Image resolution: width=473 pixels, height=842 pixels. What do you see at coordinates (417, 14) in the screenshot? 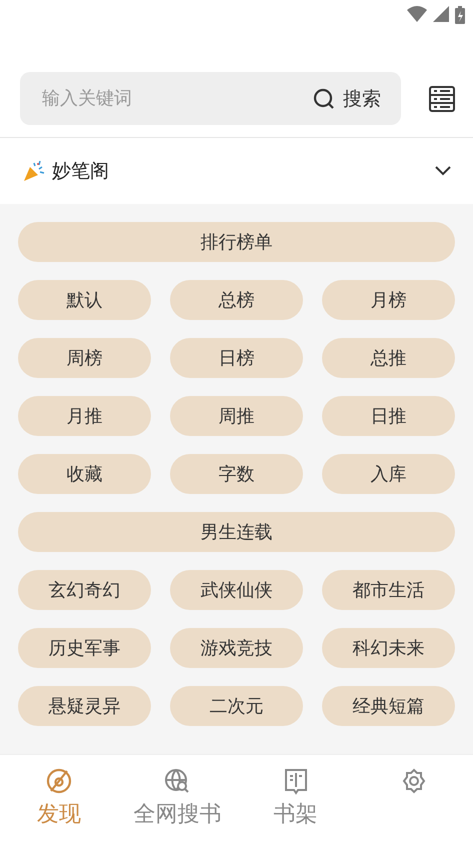
I see `wifi-icon` at bounding box center [417, 14].